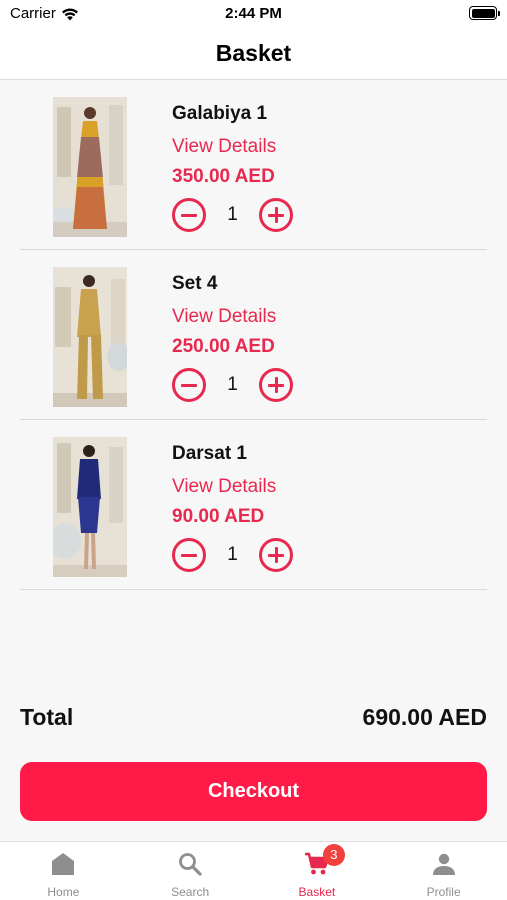  I want to click on tab-profile: Profile, so click(443, 871).